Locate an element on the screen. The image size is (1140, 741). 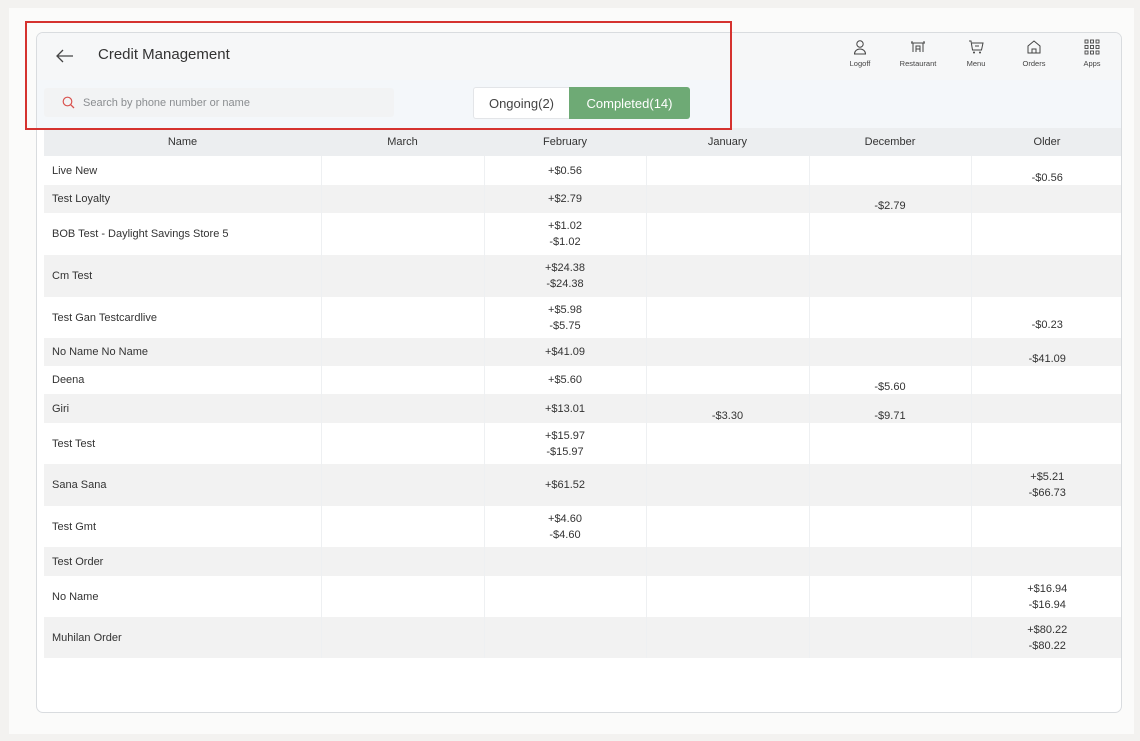
cell-name: Live New is located at coordinates (182, 170).